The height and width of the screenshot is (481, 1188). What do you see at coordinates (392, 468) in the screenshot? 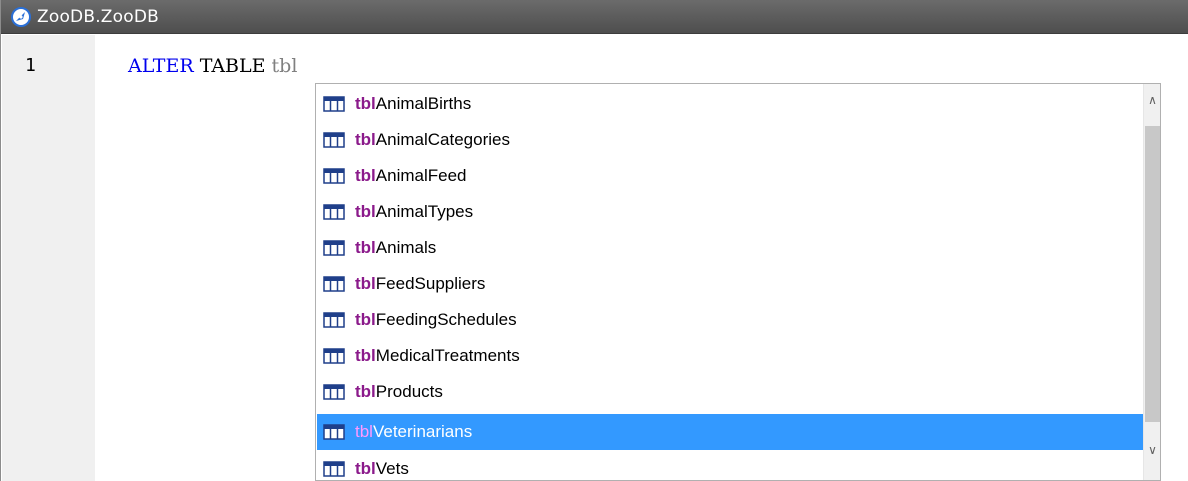
I see `item-label: Vets` at bounding box center [392, 468].